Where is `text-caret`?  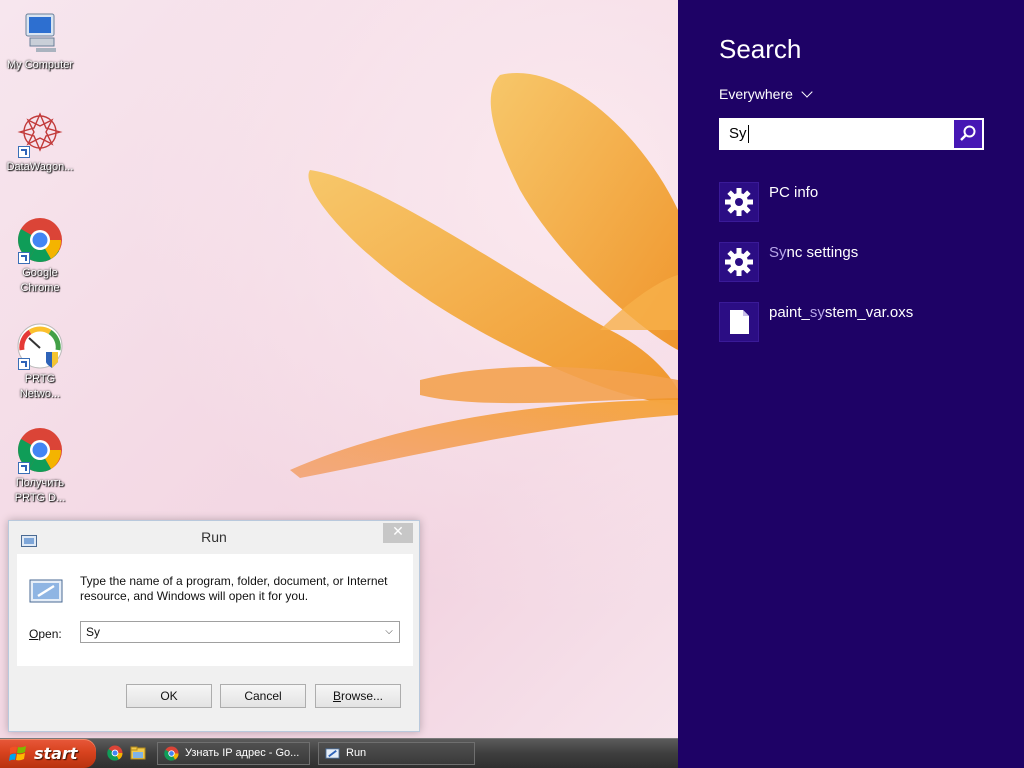 text-caret is located at coordinates (748, 134).